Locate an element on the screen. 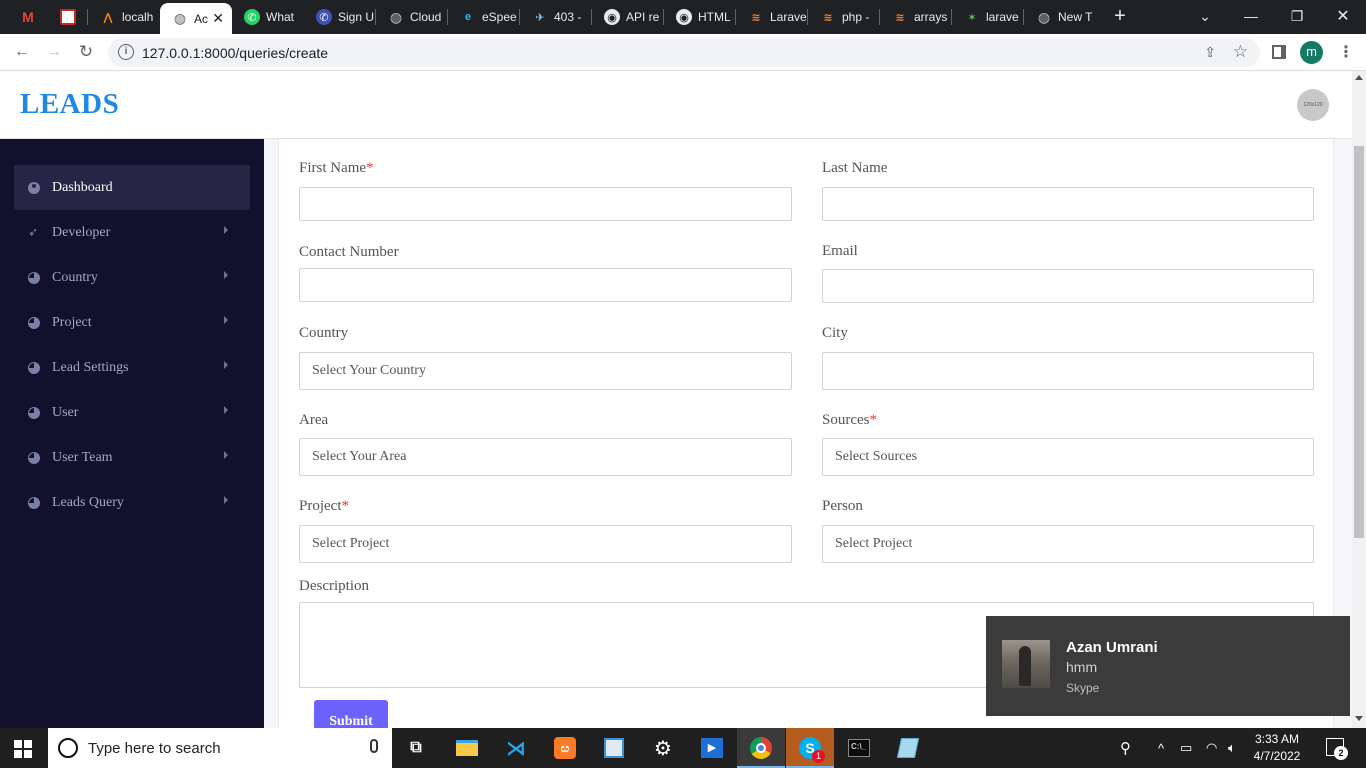 This screenshot has width=1366, height=768. minimize-button: — is located at coordinates (1251, 16).